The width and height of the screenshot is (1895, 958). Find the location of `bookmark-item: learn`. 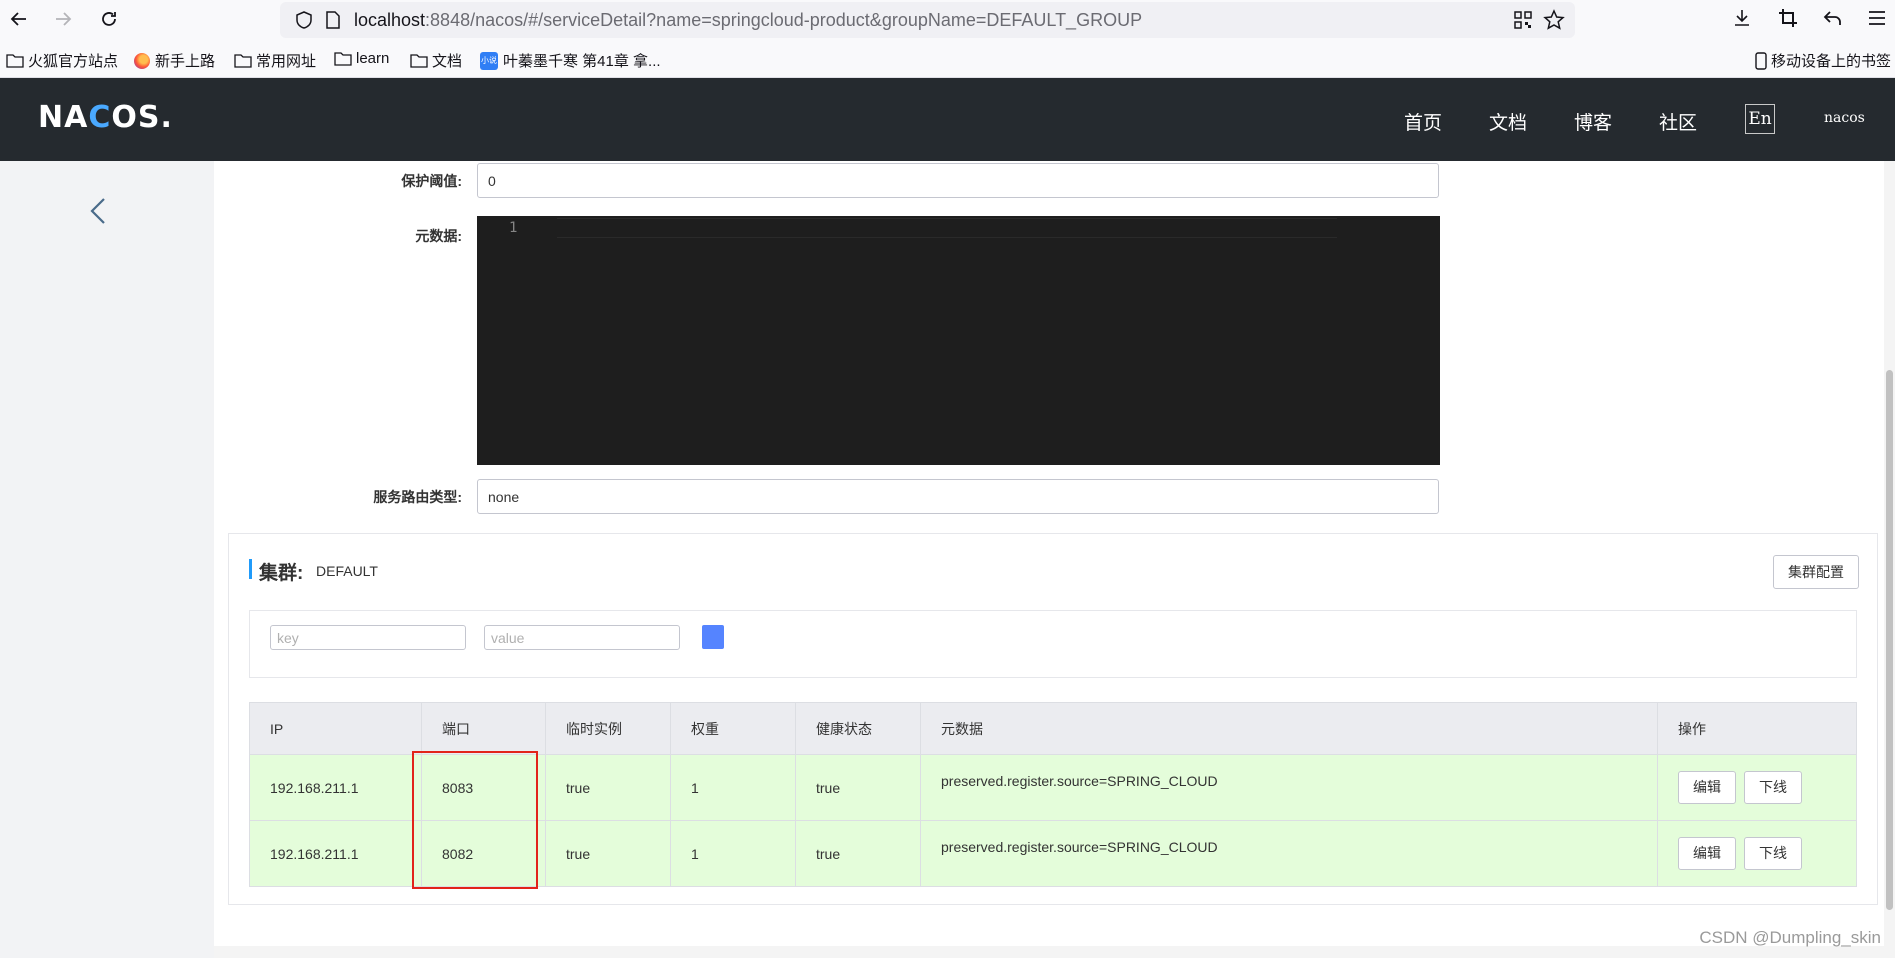

bookmark-item: learn is located at coordinates (361, 58).